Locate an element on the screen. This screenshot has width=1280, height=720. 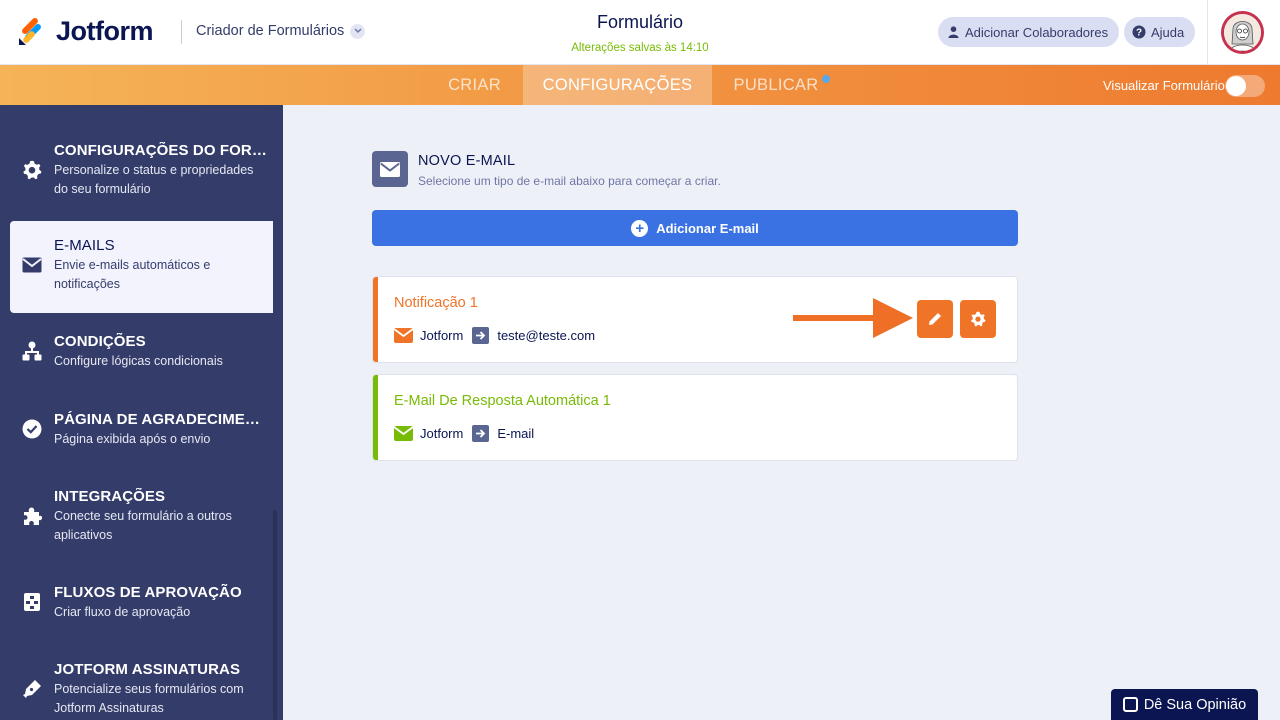
avatar-image is located at coordinates (1242, 32).